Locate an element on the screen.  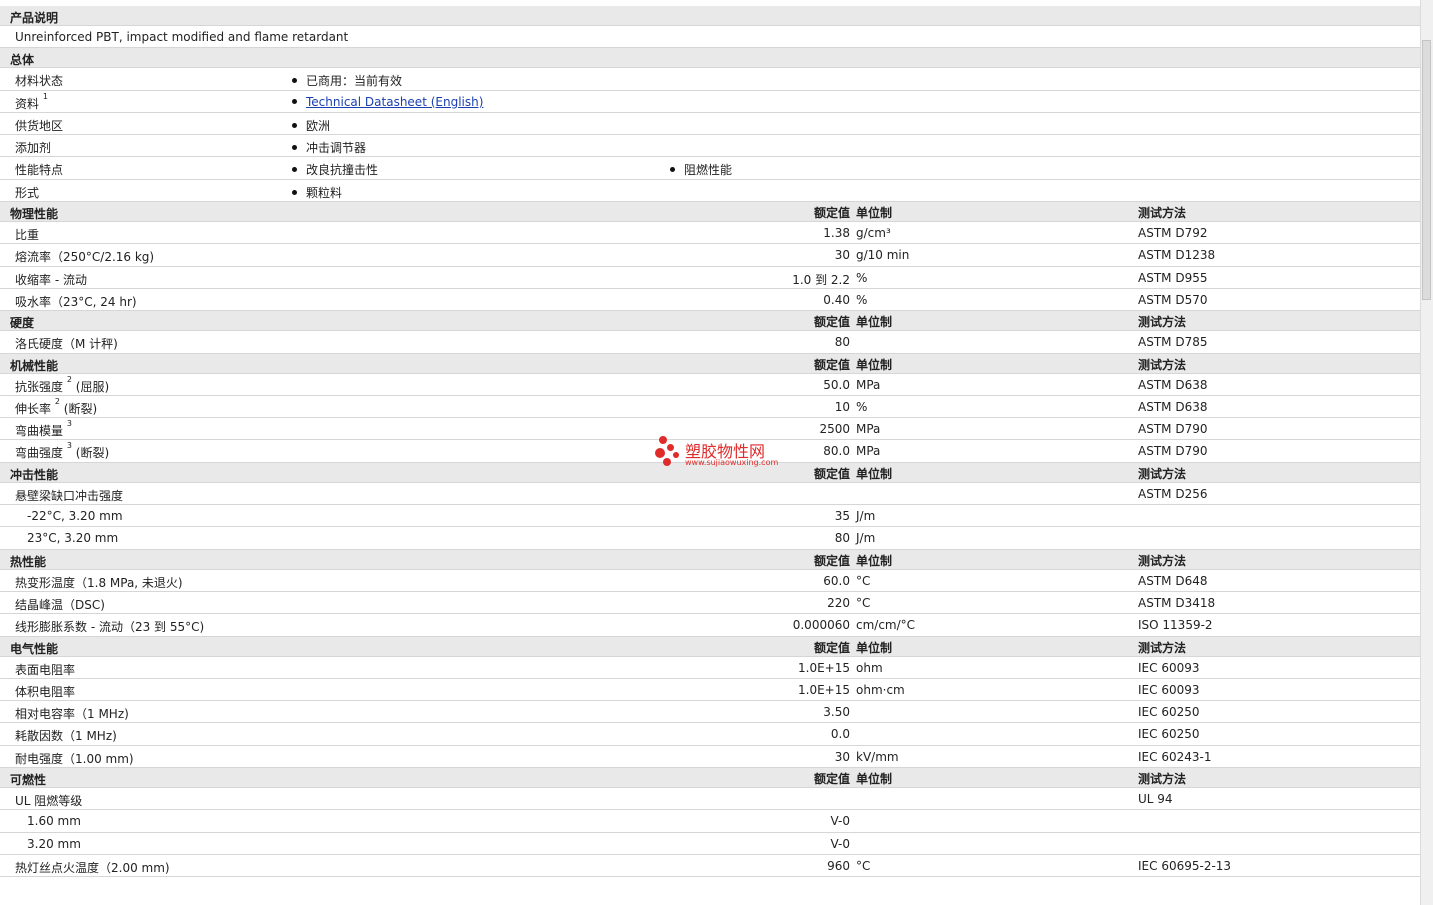
table-row: 抗张强度 2 (屈服) 50.0 MPa ASTM D638 is located at coordinates (710, 385).